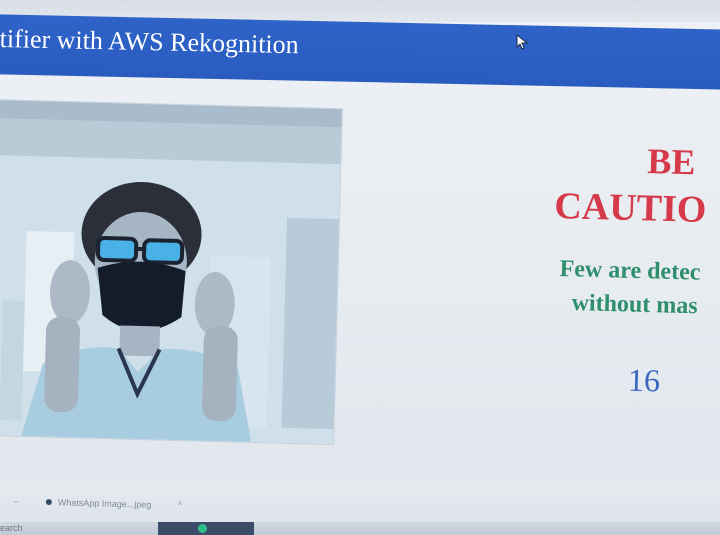 Image resolution: width=720 pixels, height=535 pixels. What do you see at coordinates (634, 305) in the screenshot?
I see `warning-detail-line2: without mas` at bounding box center [634, 305].